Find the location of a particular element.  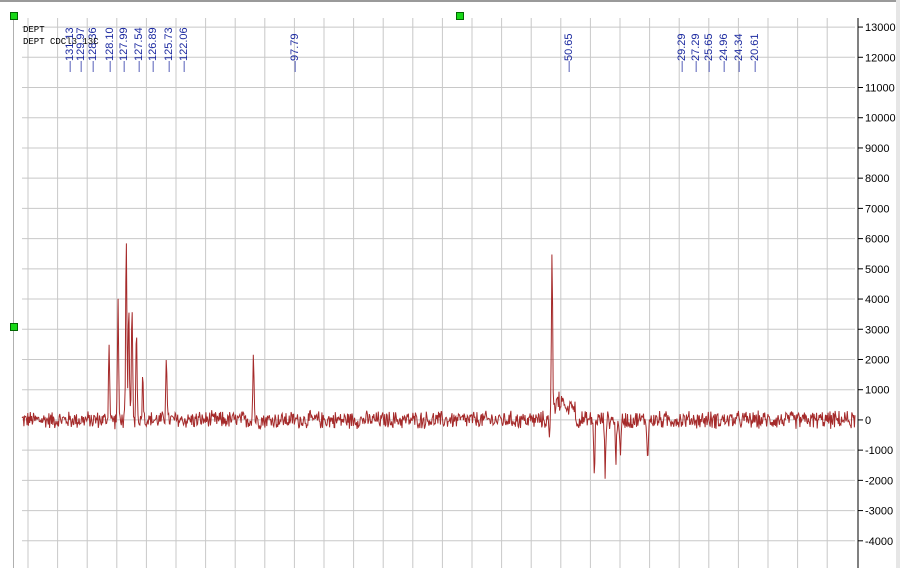

y-tick-label: -1000 is located at coordinates (879, 451).